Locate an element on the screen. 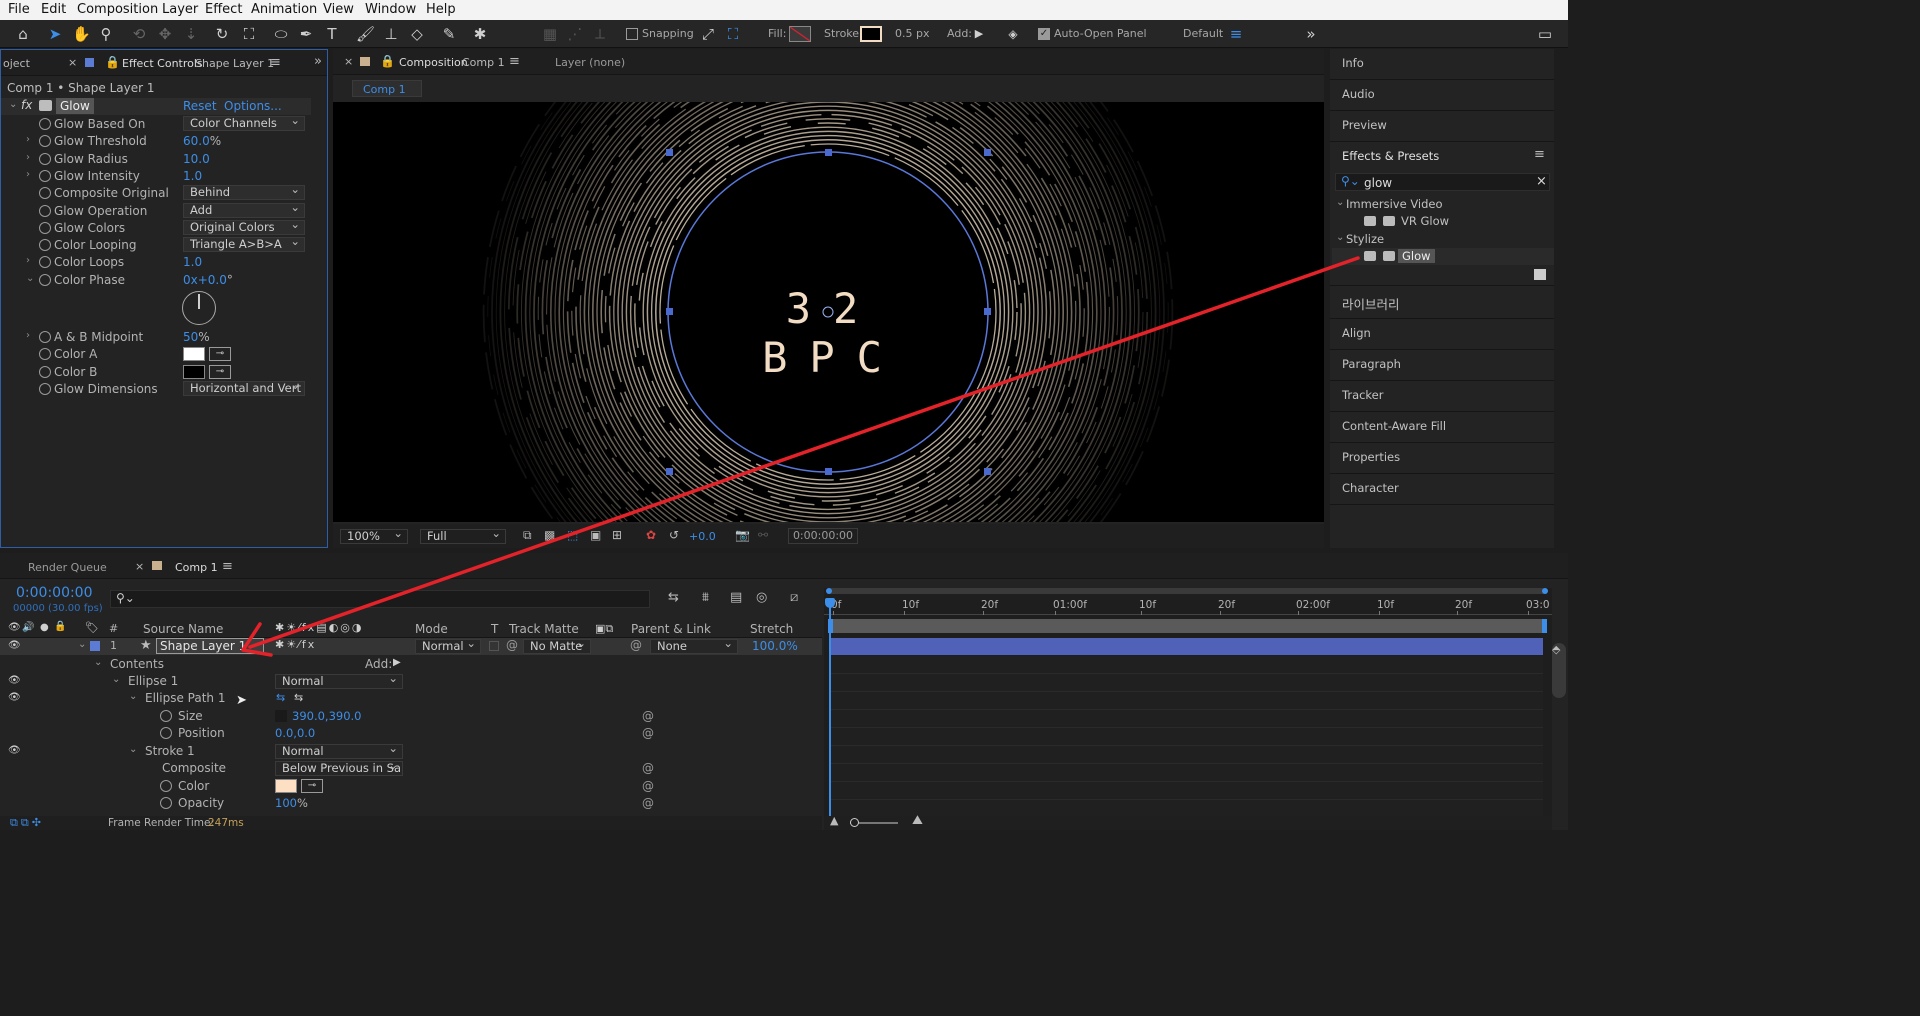 This screenshot has height=1016, width=1920. layer-label-color is located at coordinates (95, 646).